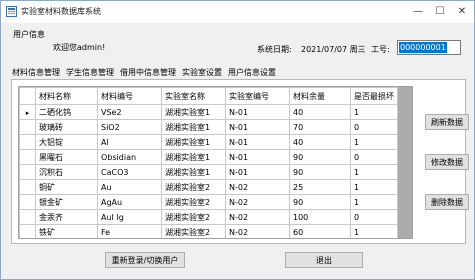 The image size is (475, 280). I want to click on table-row: 金汞齐 AuI Ig 湖湘实验室2 N-02 100 0, so click(208, 217).